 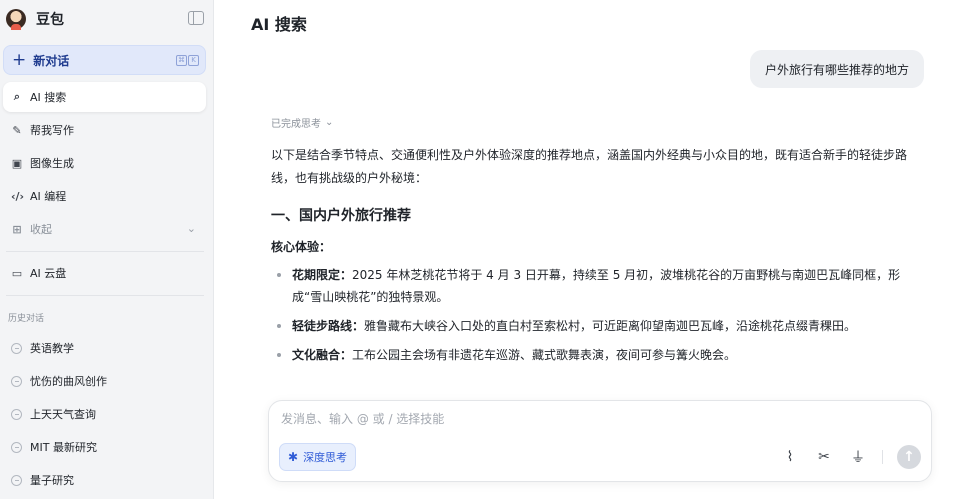 I want to click on pen-icon: ✎, so click(x=17, y=130).